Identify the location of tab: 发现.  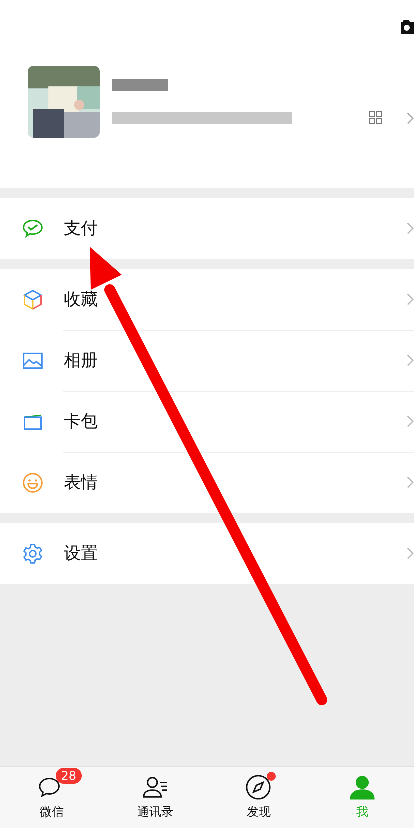
(258, 797).